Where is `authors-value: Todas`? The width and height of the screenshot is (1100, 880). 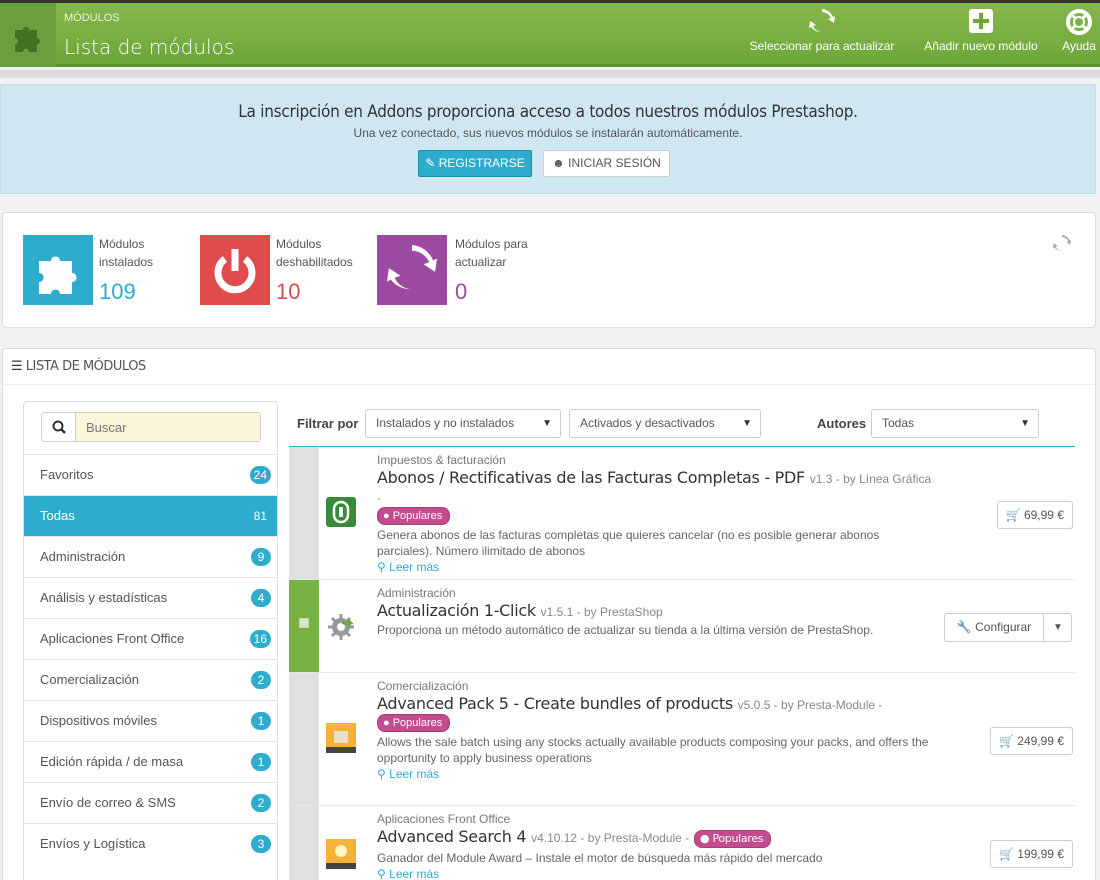 authors-value: Todas is located at coordinates (898, 423).